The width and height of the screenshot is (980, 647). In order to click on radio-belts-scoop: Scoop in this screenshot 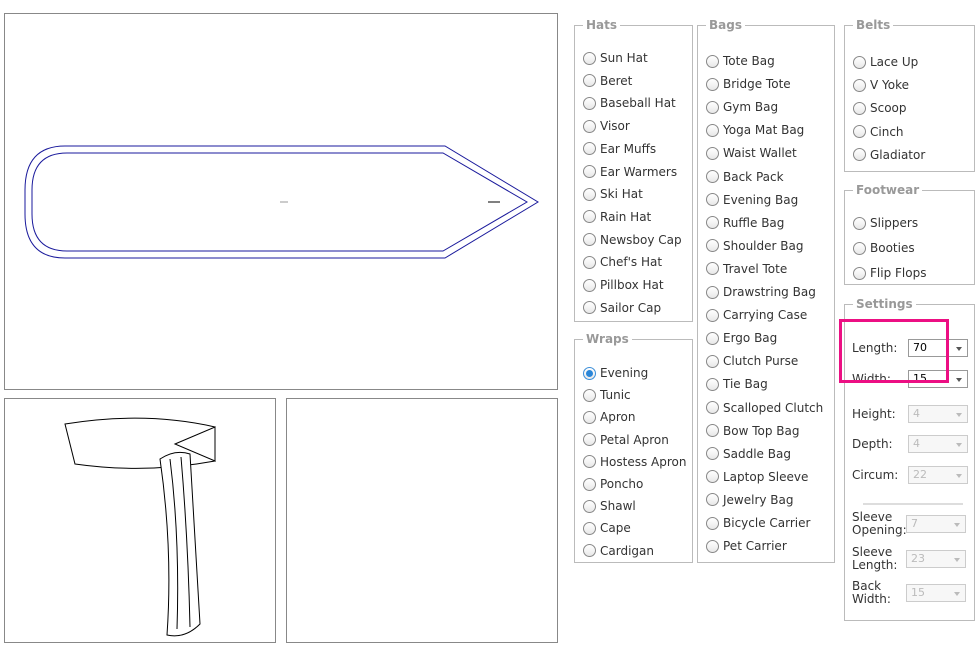, I will do `click(880, 108)`.